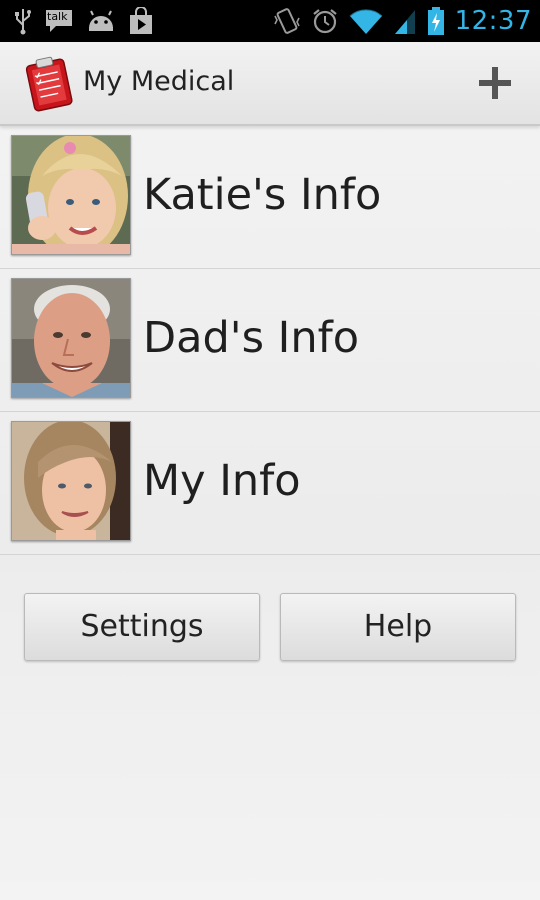 This screenshot has width=540, height=900. I want to click on help-button: Help, so click(398, 627).